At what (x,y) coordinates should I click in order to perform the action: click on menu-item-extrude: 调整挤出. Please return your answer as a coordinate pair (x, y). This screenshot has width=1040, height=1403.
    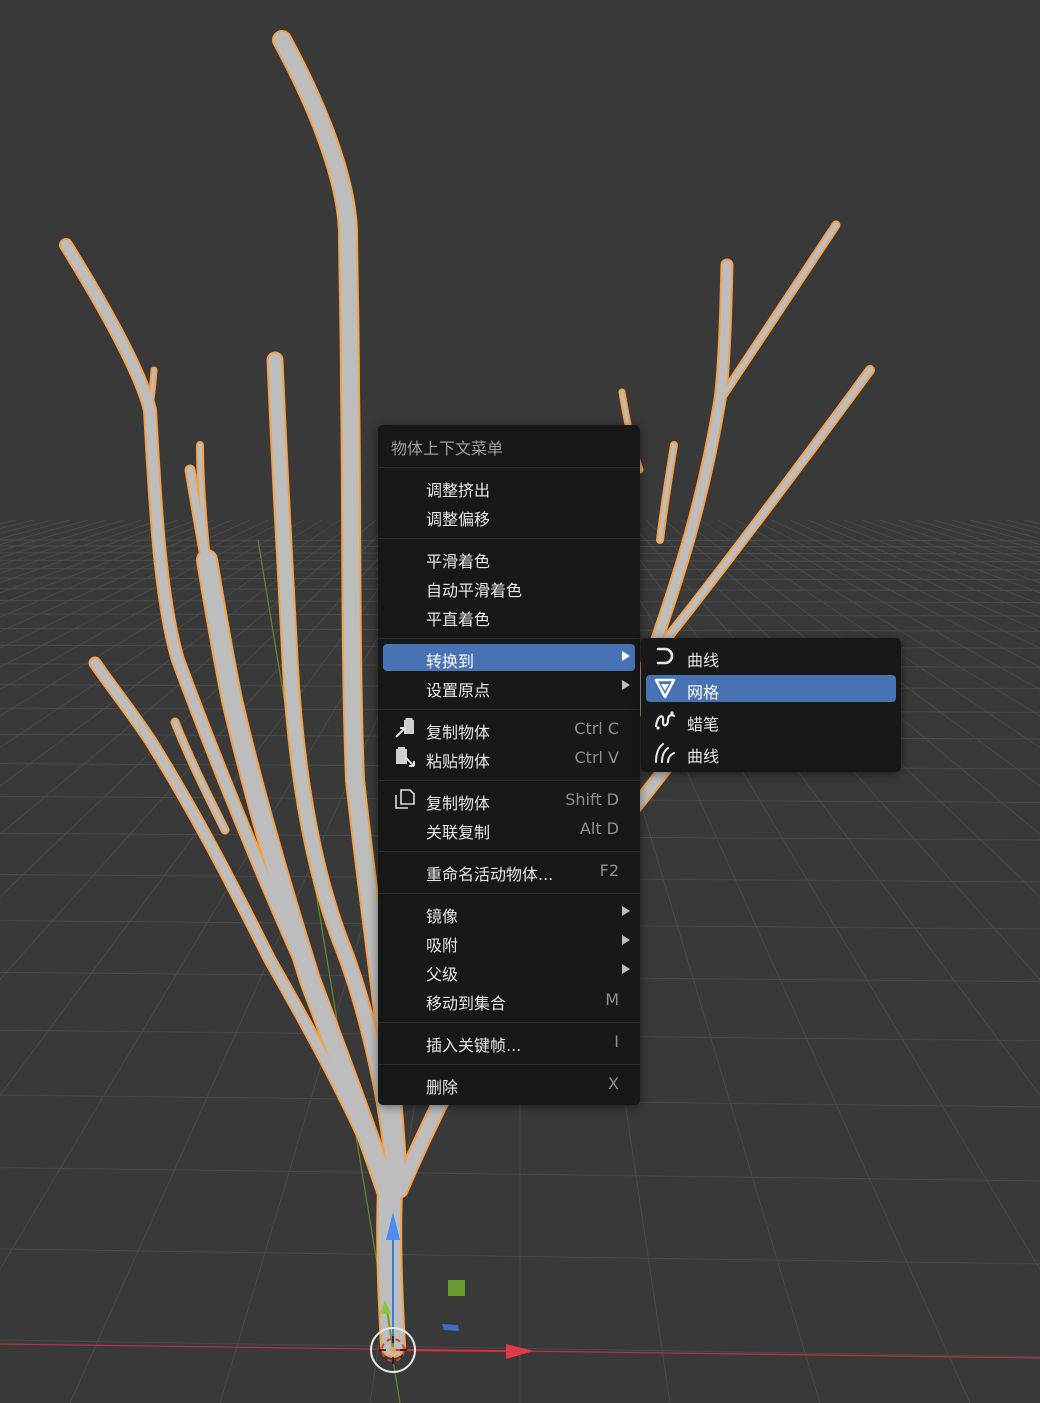
    Looking at the image, I should click on (509, 486).